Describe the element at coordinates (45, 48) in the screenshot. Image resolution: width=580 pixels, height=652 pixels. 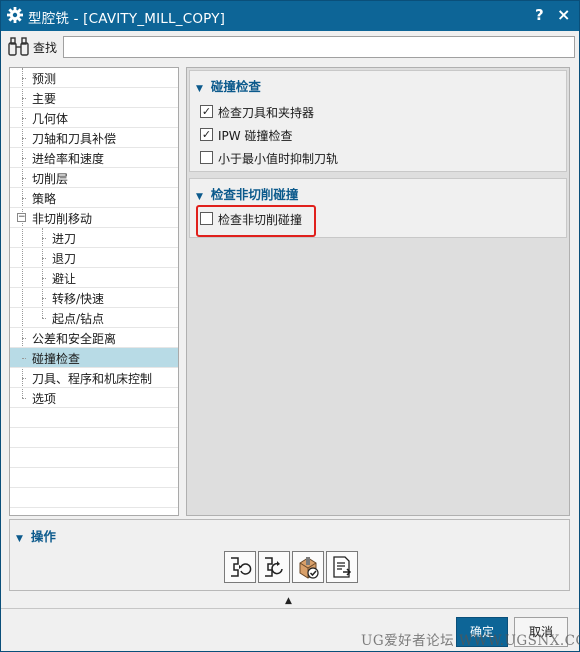
I see `search-label: 查找` at that location.